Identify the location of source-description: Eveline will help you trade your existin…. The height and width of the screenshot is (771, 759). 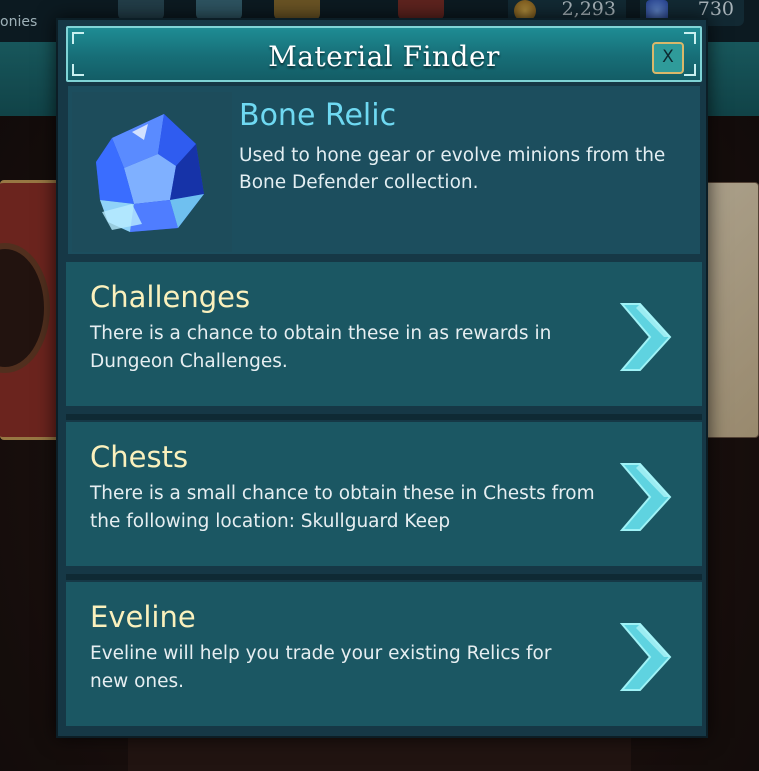
(321, 667).